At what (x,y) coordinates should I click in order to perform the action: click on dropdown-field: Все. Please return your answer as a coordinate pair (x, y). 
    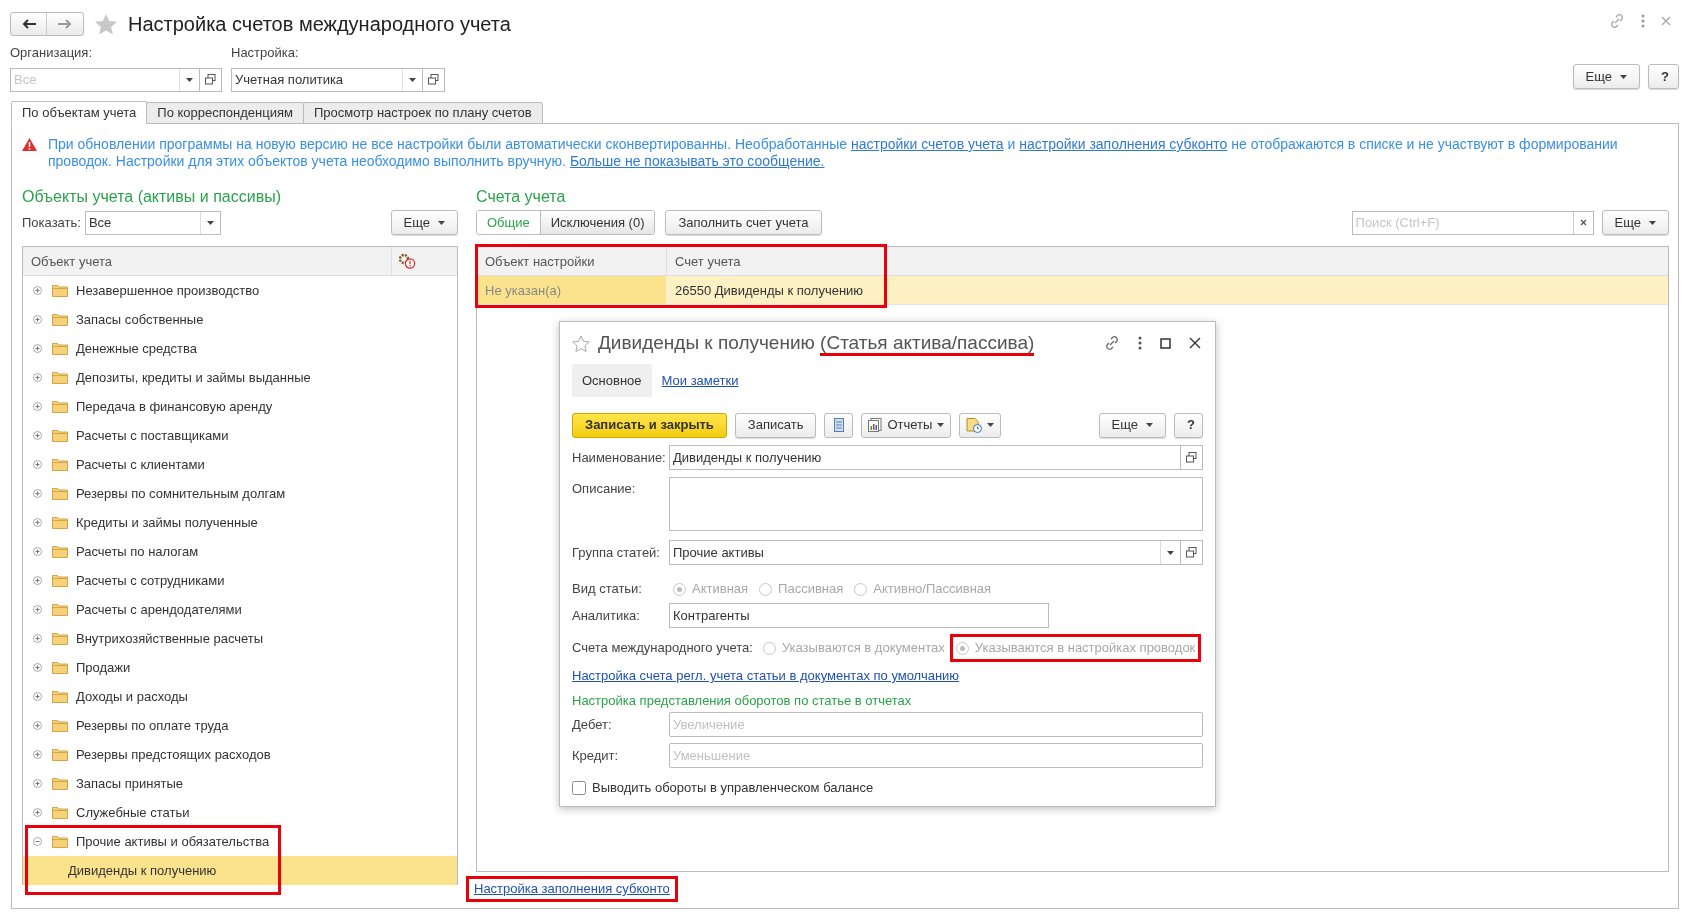
    Looking at the image, I should click on (152, 222).